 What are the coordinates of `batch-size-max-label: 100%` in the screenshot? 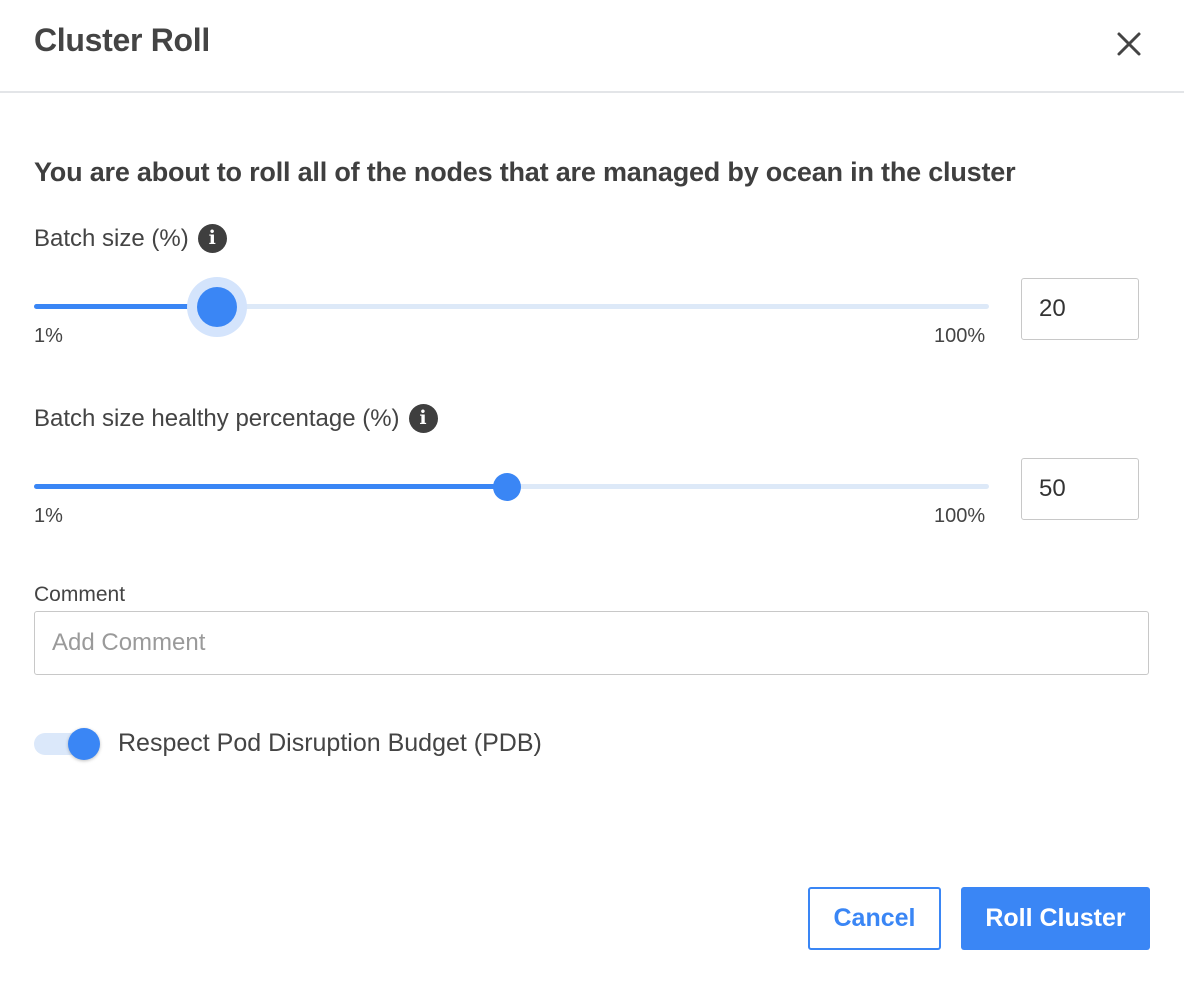 It's located at (960, 336).